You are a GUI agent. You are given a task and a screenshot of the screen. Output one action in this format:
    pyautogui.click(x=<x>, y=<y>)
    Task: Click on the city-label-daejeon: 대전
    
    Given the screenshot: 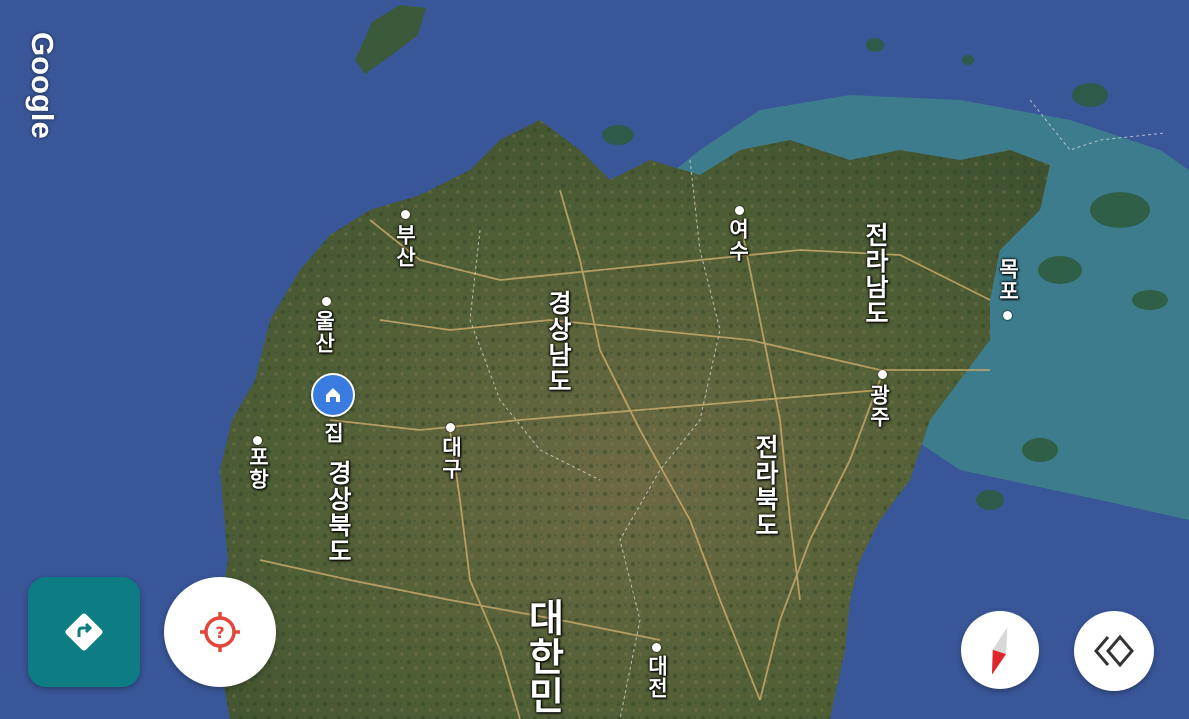 What is the action you would take?
    pyautogui.click(x=657, y=677)
    